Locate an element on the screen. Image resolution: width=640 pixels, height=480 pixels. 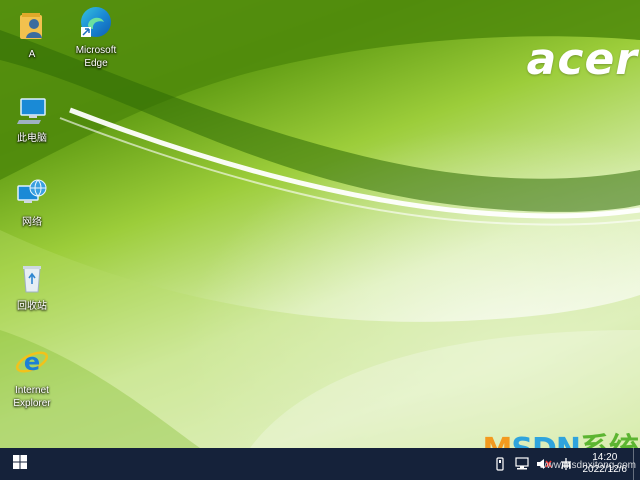
desktop-icon-this-pc: 此电脑 is located at coordinates (32, 118).